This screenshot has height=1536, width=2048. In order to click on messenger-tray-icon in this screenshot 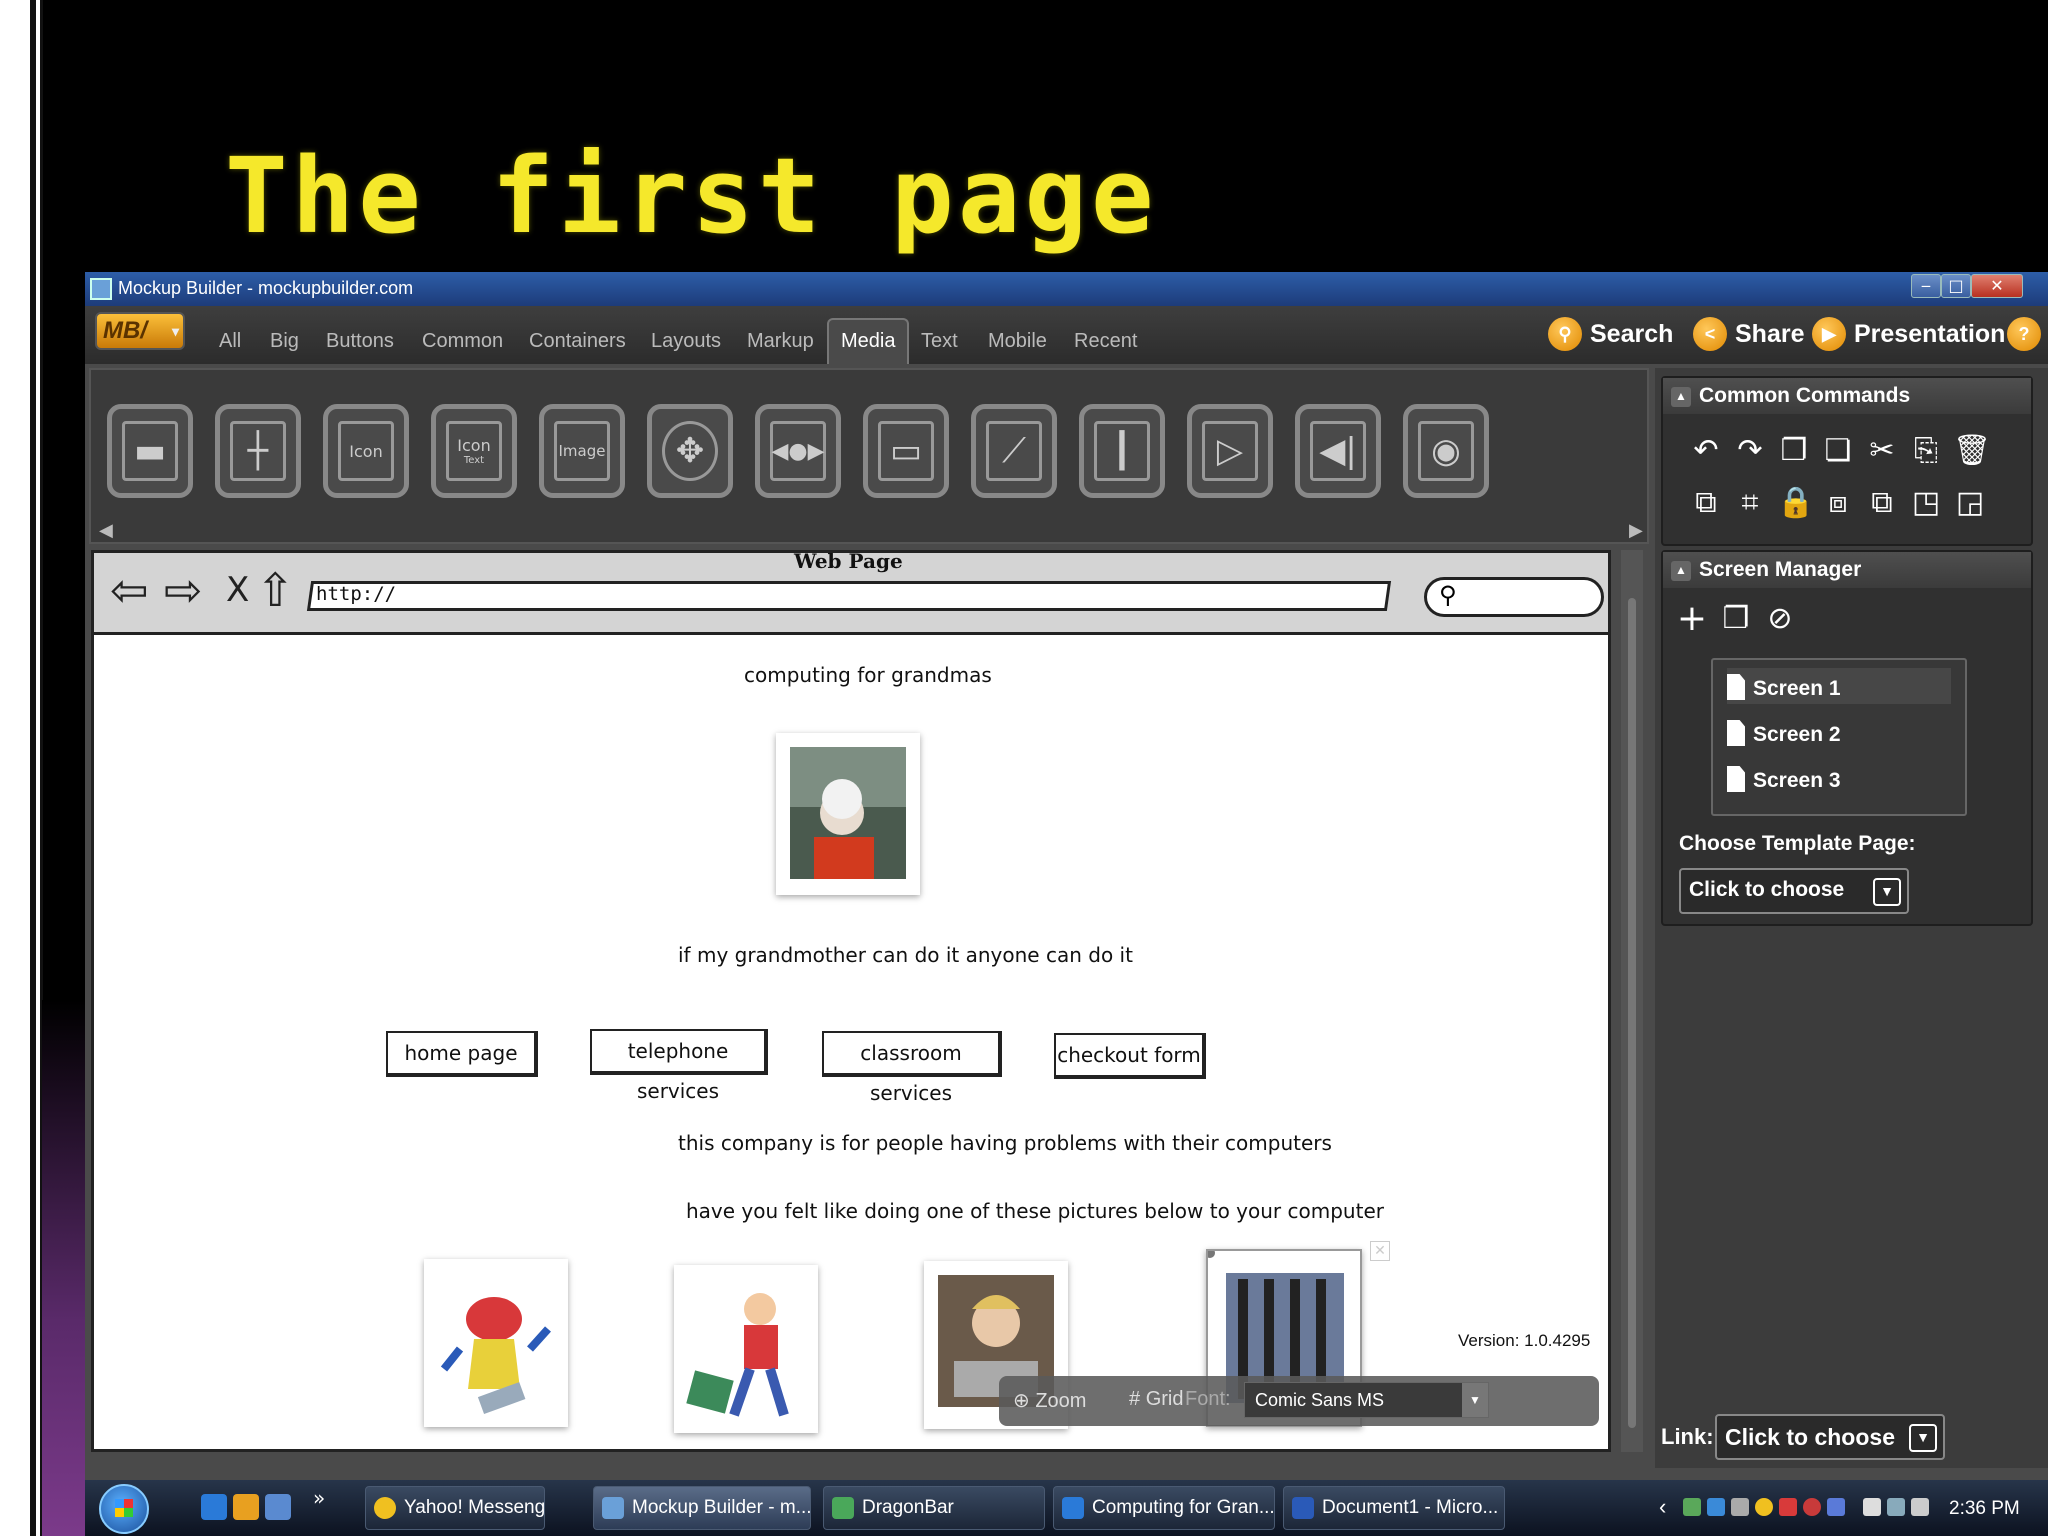, I will do `click(1764, 1507)`.